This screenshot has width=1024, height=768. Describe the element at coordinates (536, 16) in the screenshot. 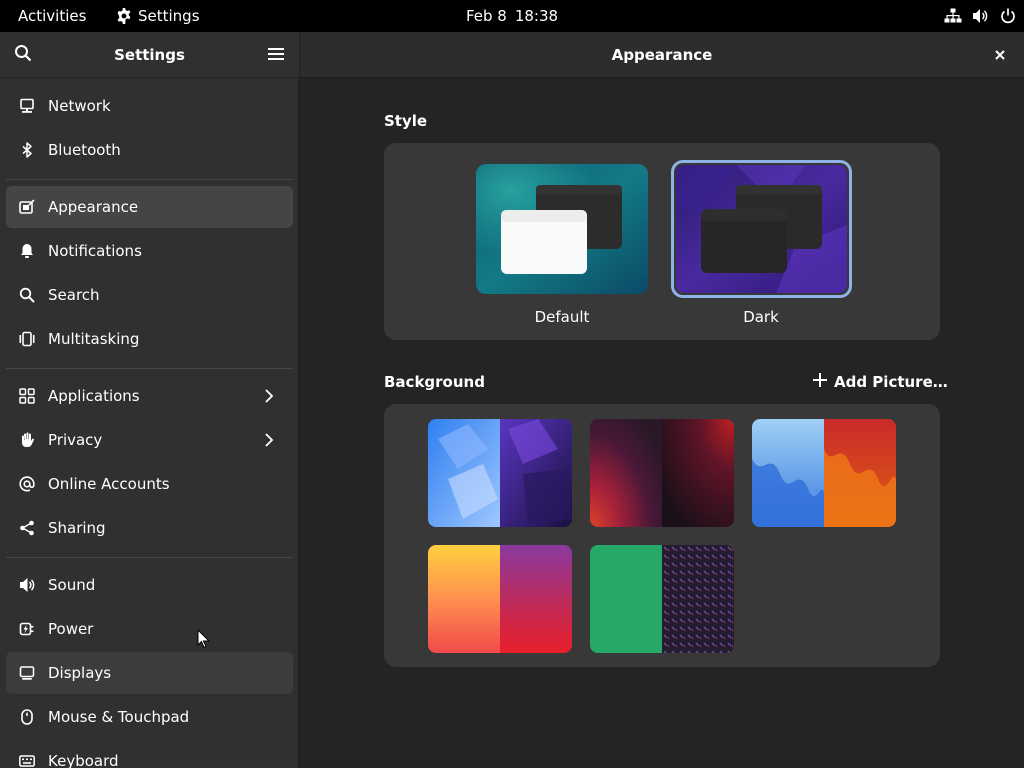

I see `clock-time: 18:38` at that location.